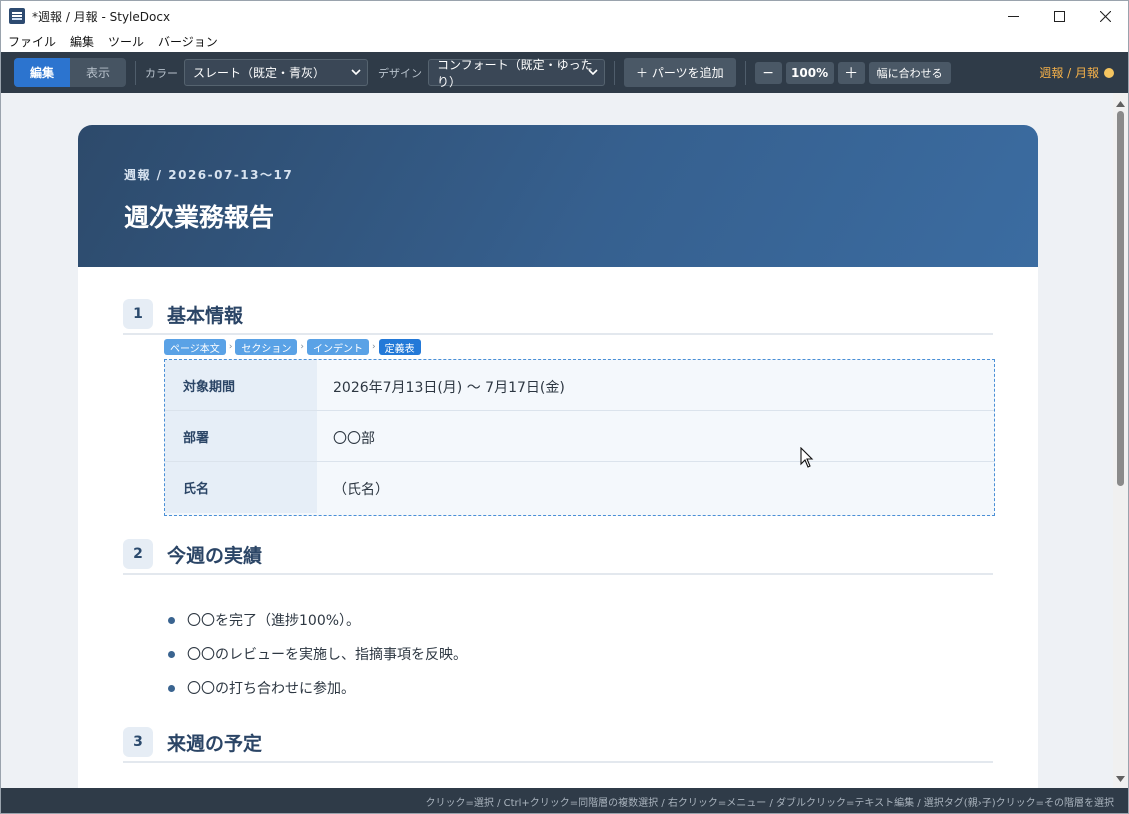 This screenshot has width=1129, height=814. I want to click on section-heading-1: 1 基本情報, so click(558, 315).